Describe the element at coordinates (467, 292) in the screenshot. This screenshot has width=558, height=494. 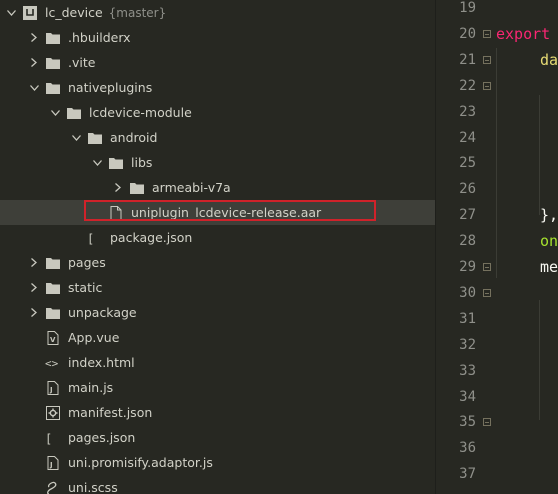
I see `line-number: 30` at that location.